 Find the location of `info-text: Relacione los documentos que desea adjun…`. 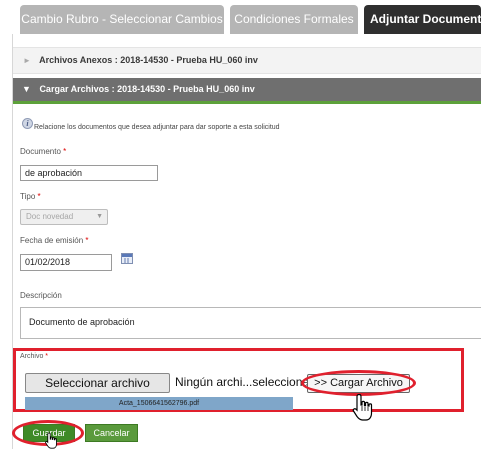

info-text: Relacione los documentos que desea adjun… is located at coordinates (157, 127).